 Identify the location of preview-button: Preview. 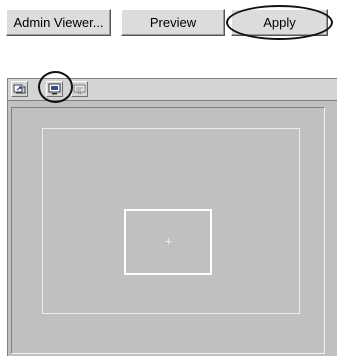
(173, 22).